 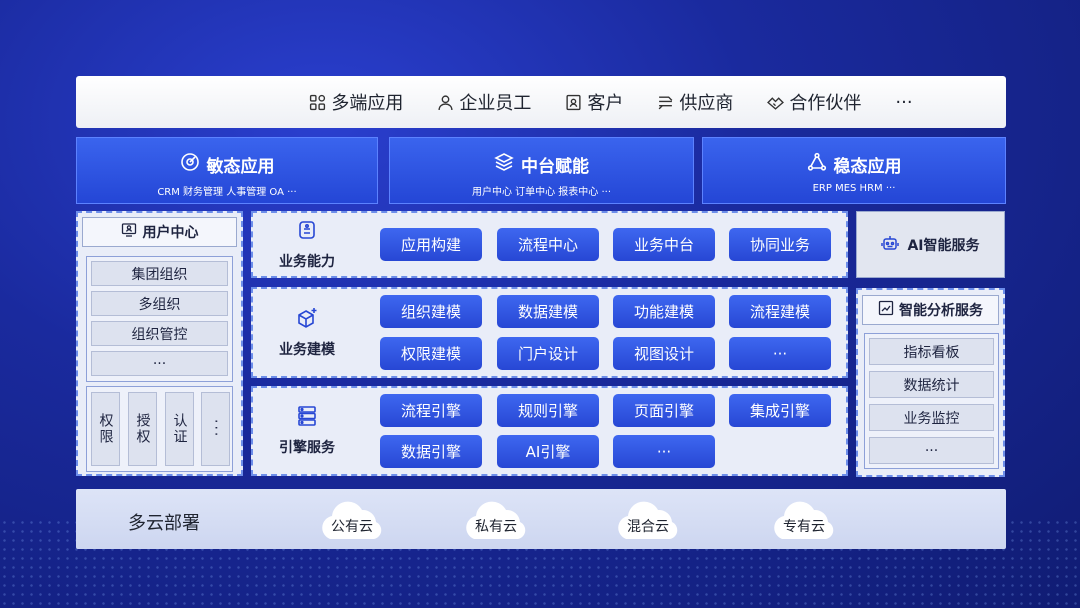 I want to click on supplier-icon, so click(x=665, y=102).